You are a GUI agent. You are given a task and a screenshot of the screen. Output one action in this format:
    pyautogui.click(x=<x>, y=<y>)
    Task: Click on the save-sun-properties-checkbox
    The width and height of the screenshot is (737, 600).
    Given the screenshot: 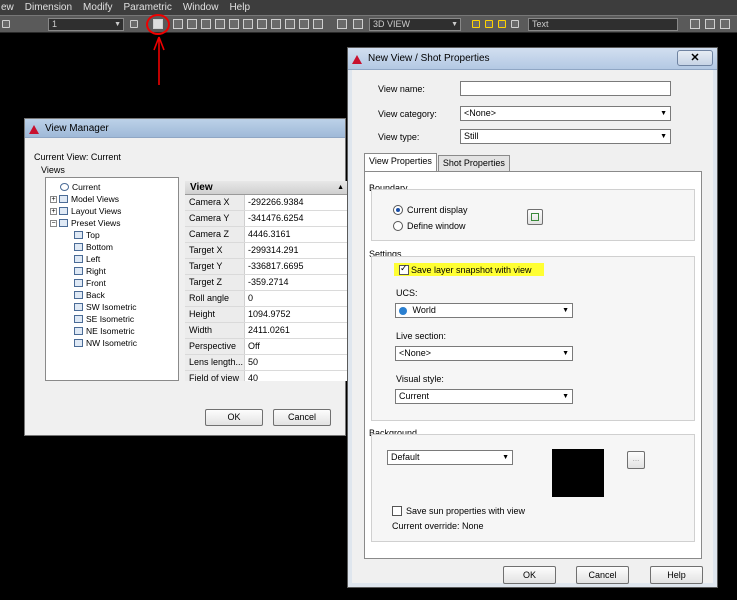 What is the action you would take?
    pyautogui.click(x=397, y=511)
    